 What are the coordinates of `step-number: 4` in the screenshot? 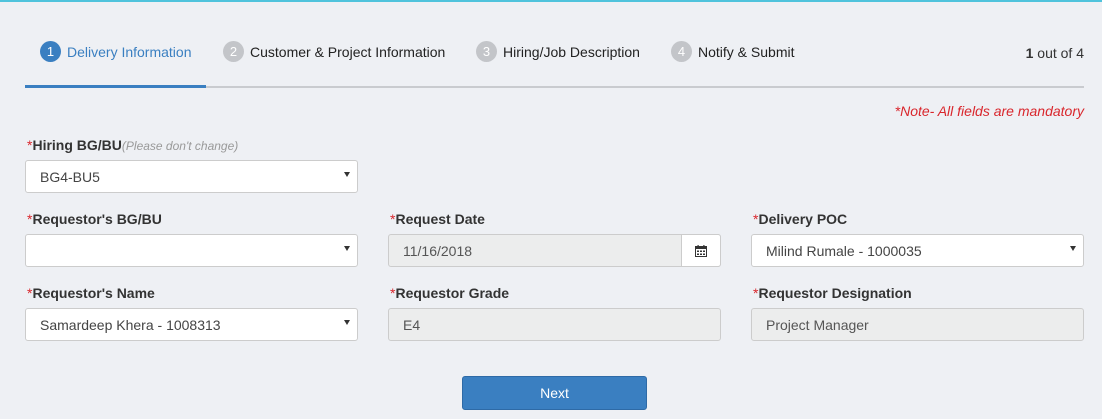 It's located at (681, 51).